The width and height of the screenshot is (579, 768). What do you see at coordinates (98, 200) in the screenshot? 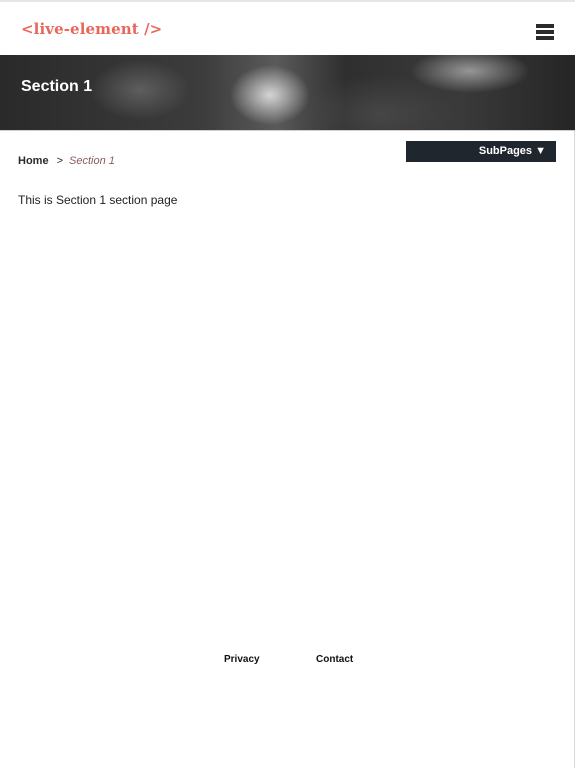
I see `section-body-text: This is Section 1 section page` at bounding box center [98, 200].